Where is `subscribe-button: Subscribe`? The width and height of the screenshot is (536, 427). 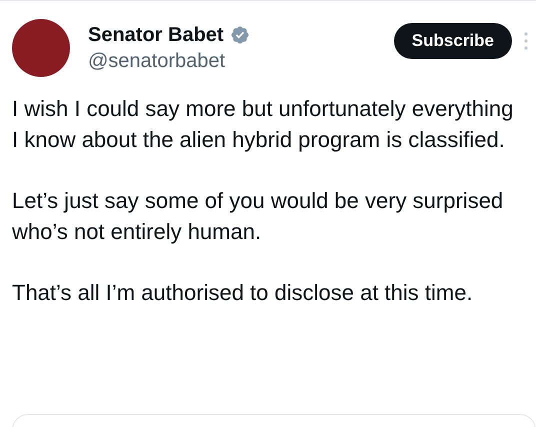
subscribe-button: Subscribe is located at coordinates (453, 41).